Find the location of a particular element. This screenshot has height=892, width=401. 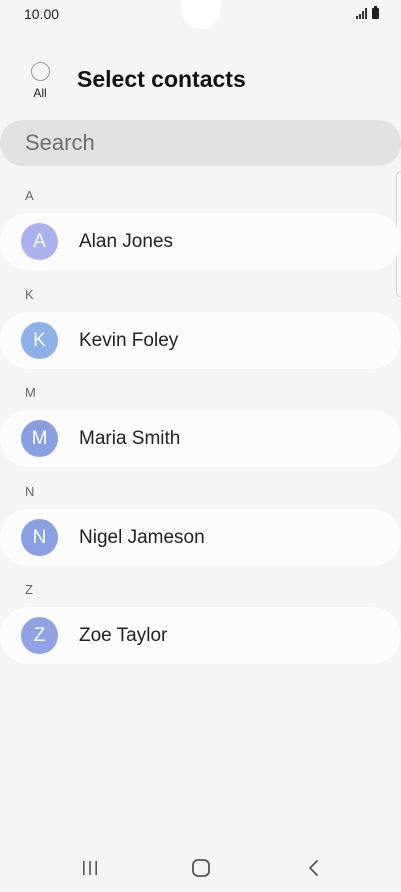

camera-notch is located at coordinates (201, 14).